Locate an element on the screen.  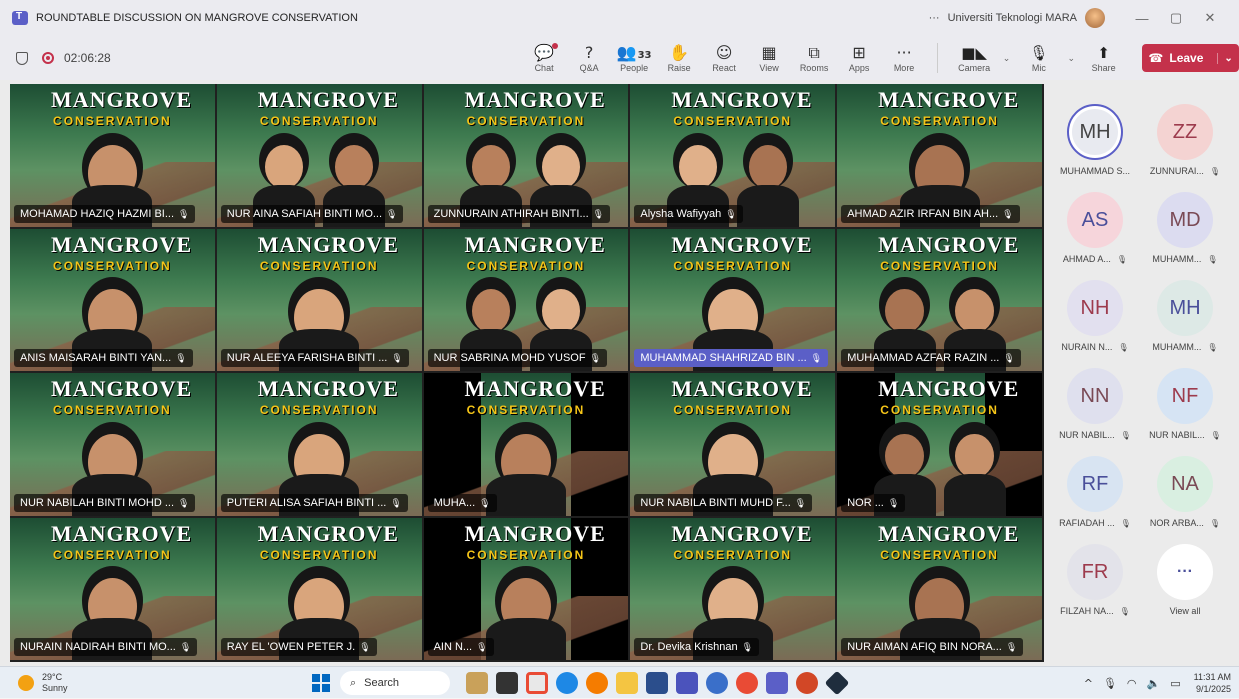
participant-name-tag: ZUNNURAIN ATHIRAH BINTI... 🎙 is located at coordinates (519, 213).